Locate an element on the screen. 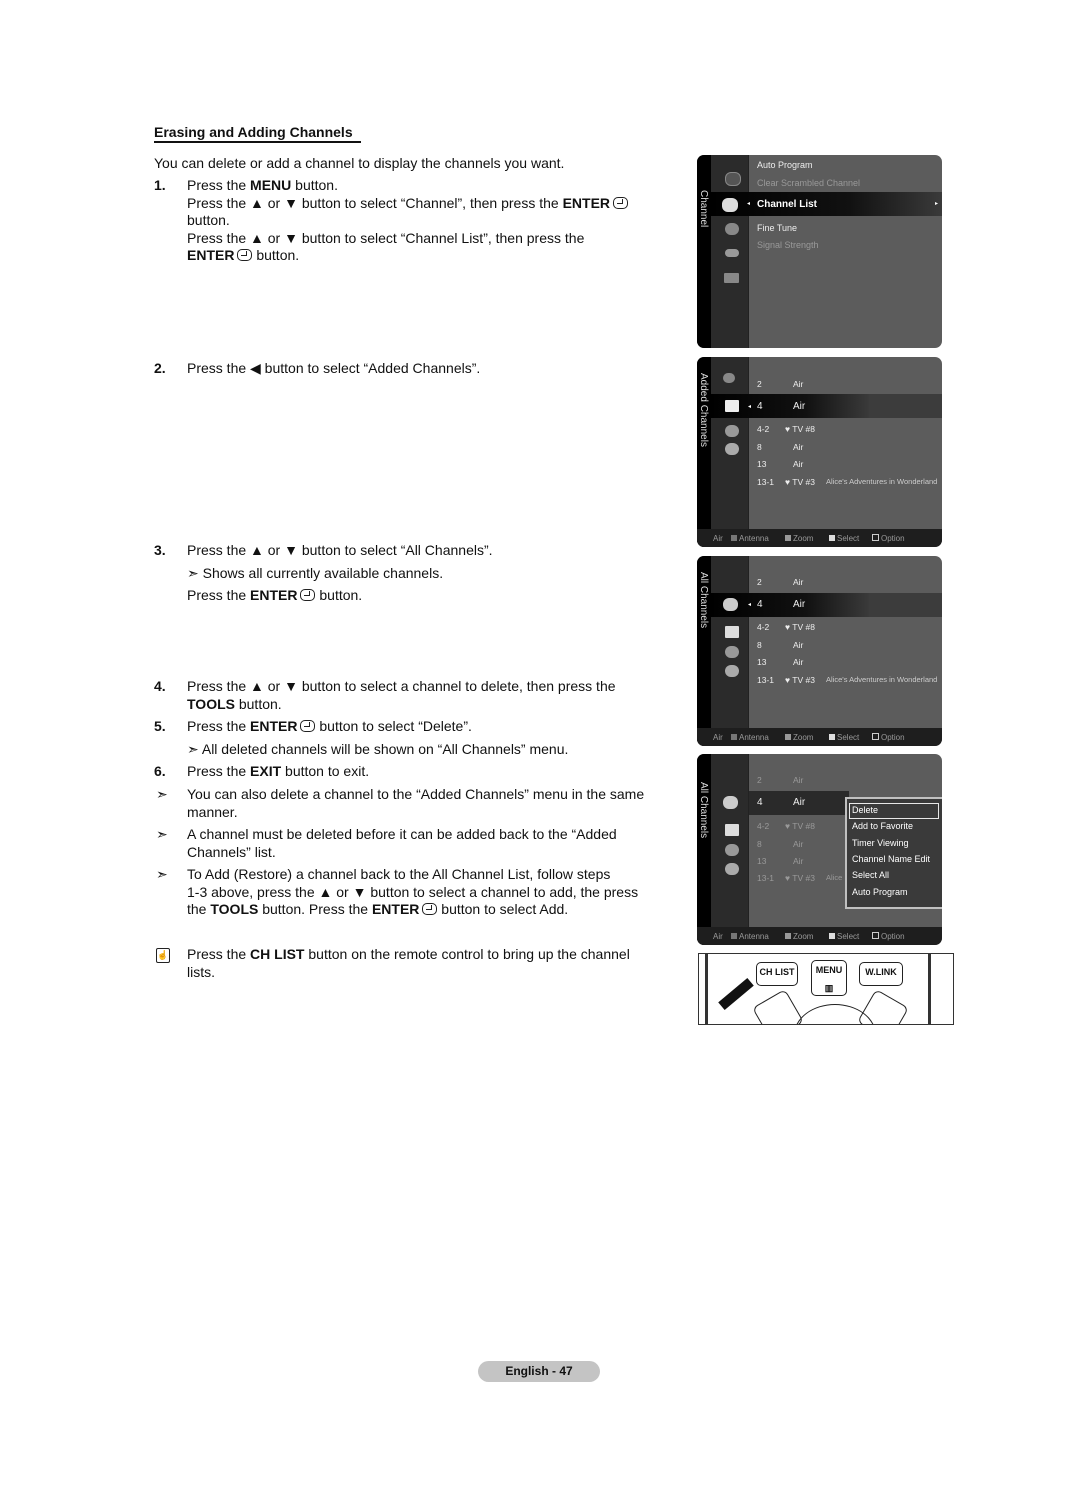 This screenshot has height=1488, width=1080. menu-tab: Channel is located at coordinates (704, 251).